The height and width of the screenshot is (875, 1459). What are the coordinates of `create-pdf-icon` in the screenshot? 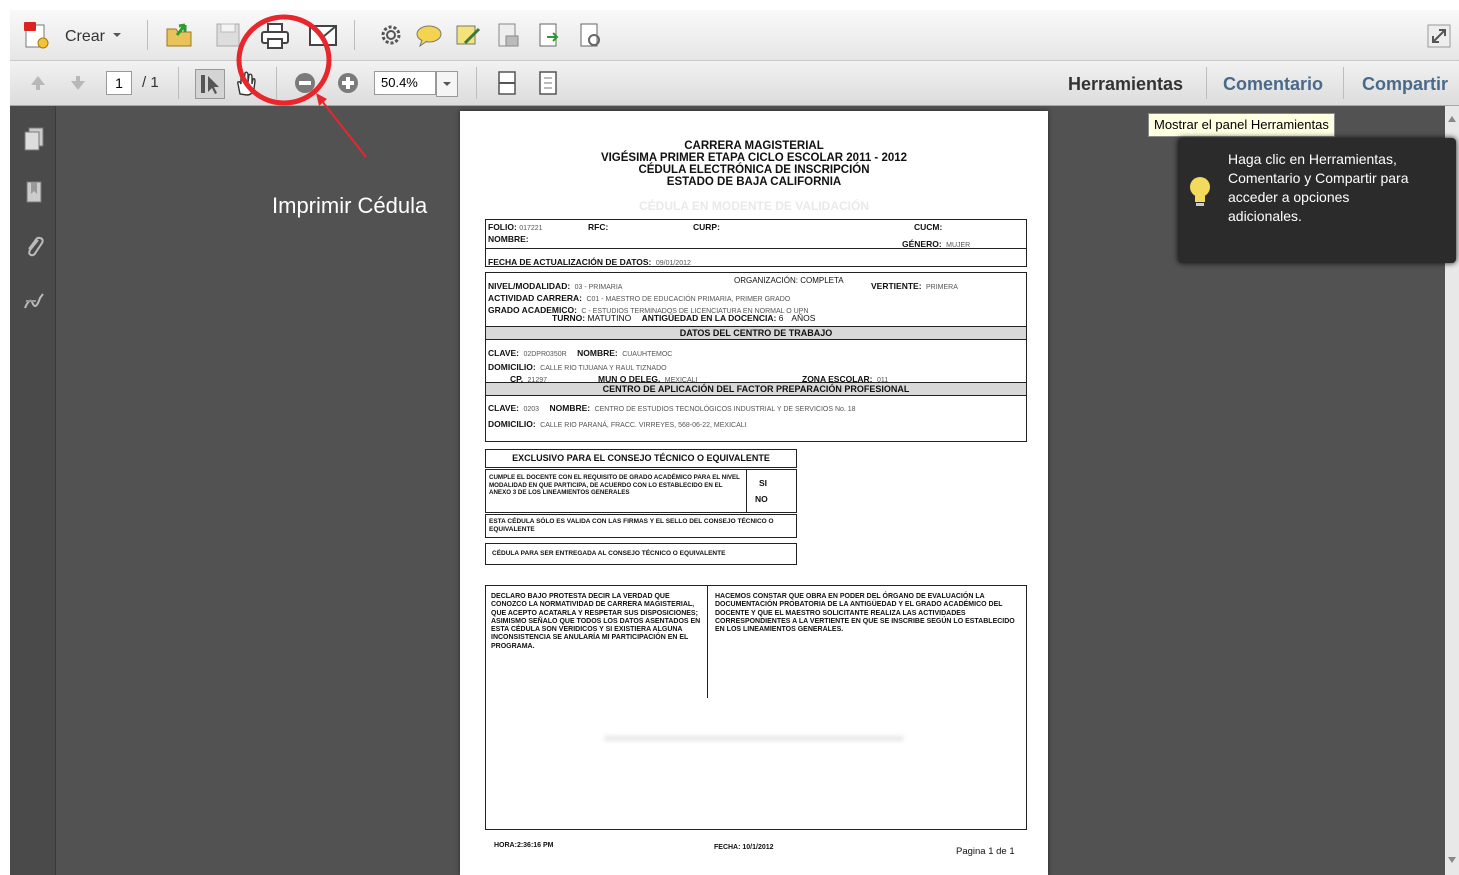 It's located at (37, 36).